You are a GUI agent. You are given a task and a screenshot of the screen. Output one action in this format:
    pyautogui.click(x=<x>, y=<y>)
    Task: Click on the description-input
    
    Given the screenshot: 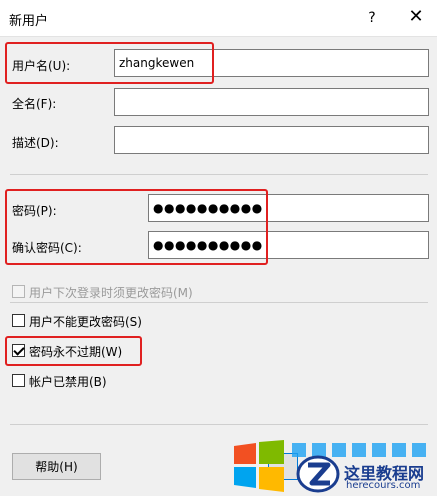 What is the action you would take?
    pyautogui.click(x=271, y=140)
    